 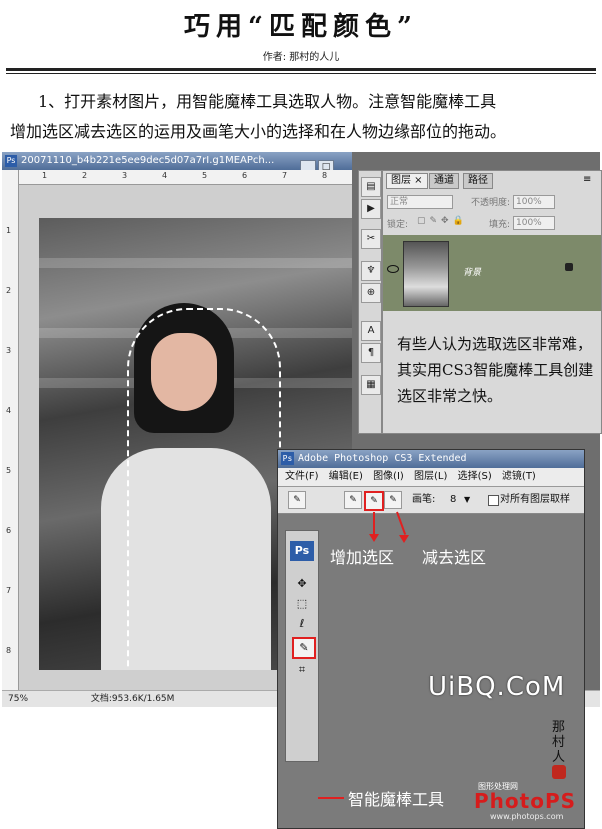 I want to click on tab-paths: 路径, so click(x=478, y=181).